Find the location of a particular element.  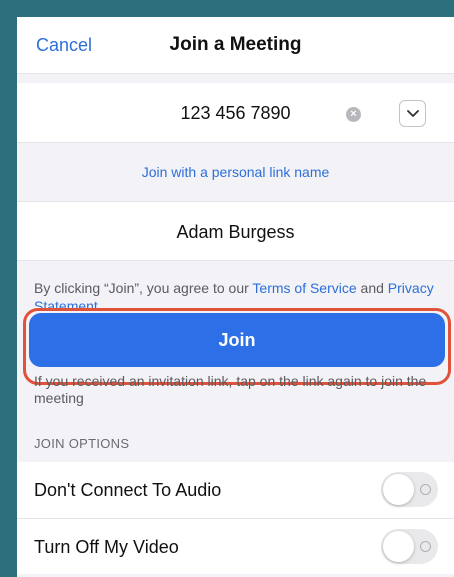

navigation-bar: Cancel Join a Meeting is located at coordinates (235, 45).